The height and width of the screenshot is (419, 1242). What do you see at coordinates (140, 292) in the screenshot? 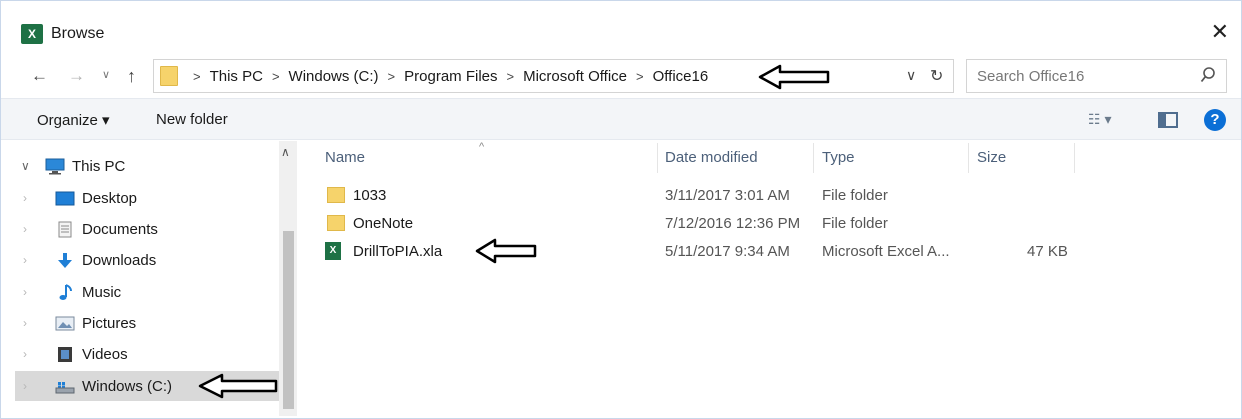
I see `sidebar-item-music: › Music` at bounding box center [140, 292].